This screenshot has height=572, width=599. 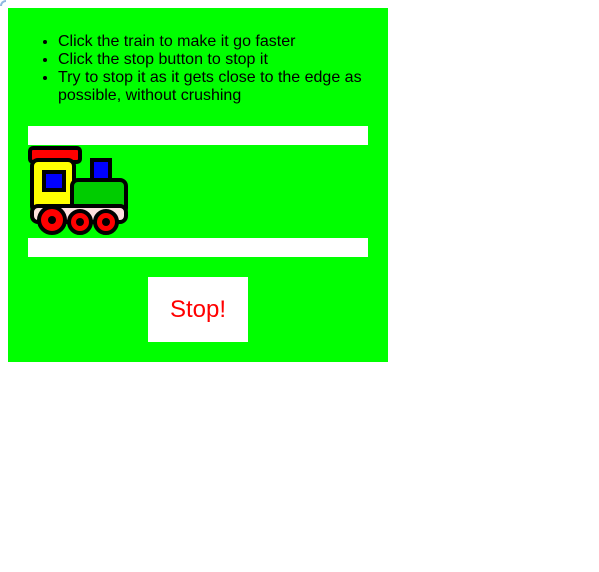 What do you see at coordinates (198, 247) in the screenshot?
I see `bottom-rail` at bounding box center [198, 247].